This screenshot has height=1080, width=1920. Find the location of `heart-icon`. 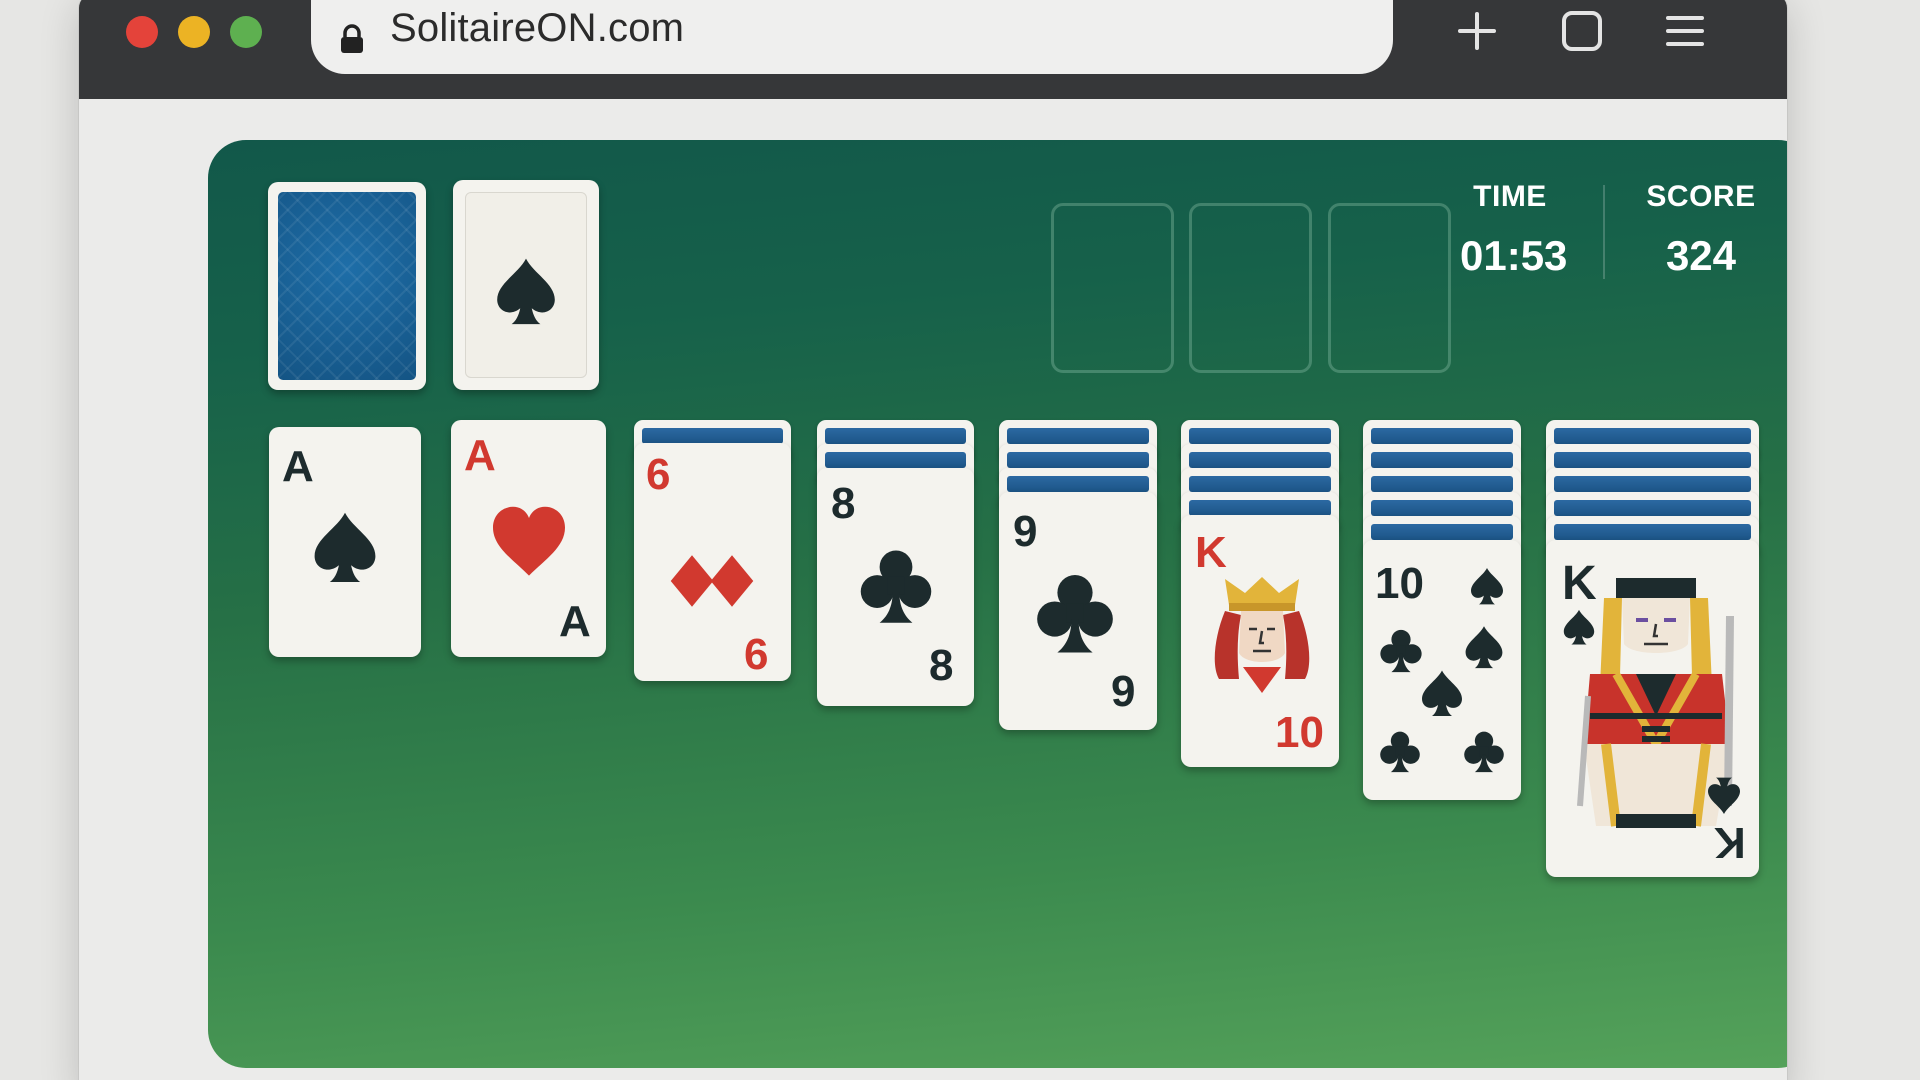

heart-icon is located at coordinates (529, 542).